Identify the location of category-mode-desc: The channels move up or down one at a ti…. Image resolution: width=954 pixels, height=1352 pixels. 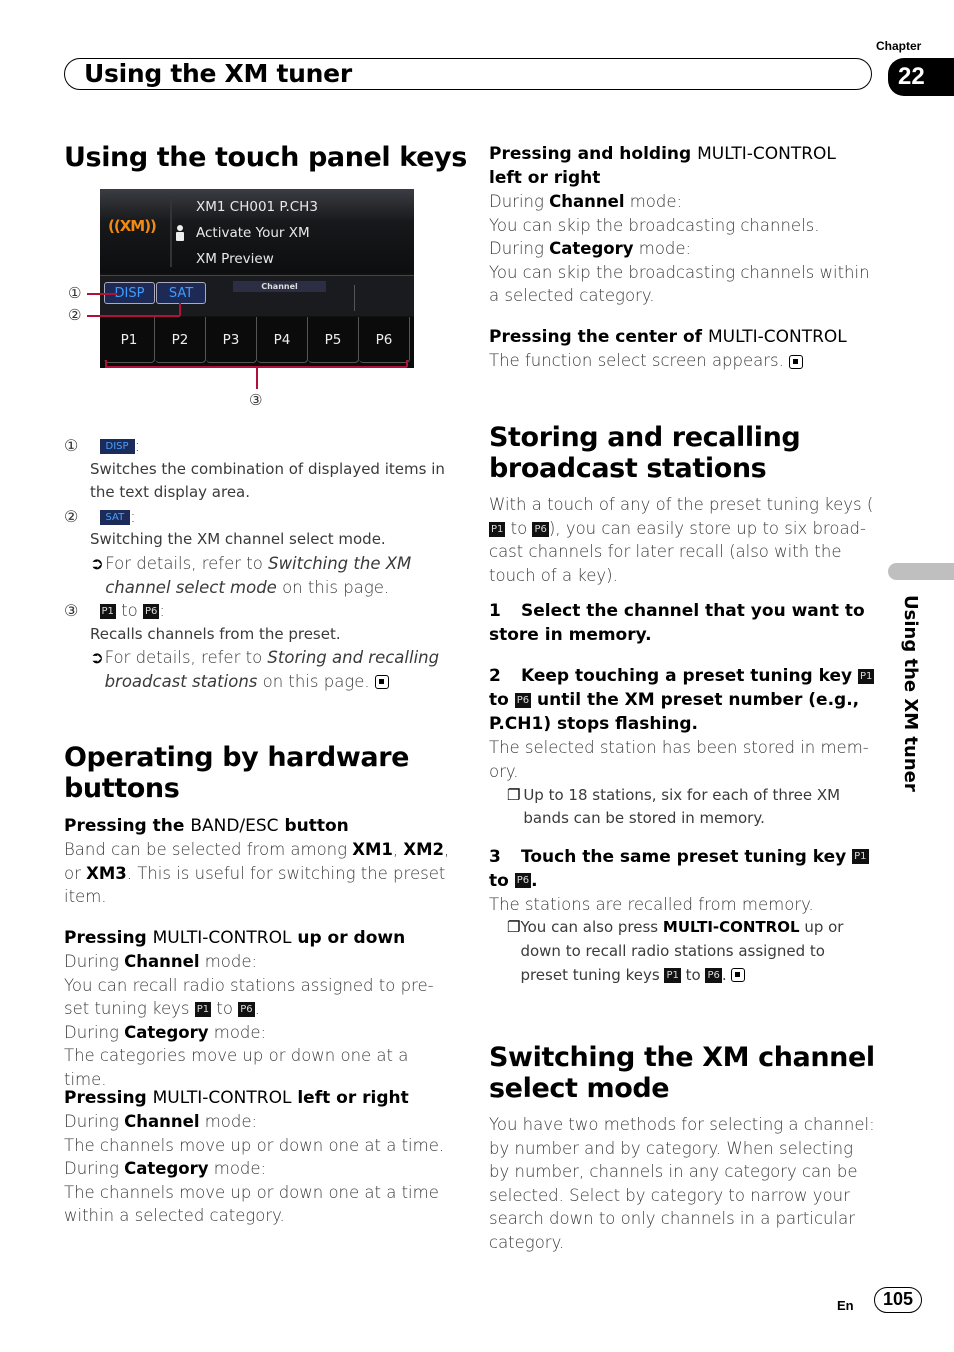
(251, 1204).